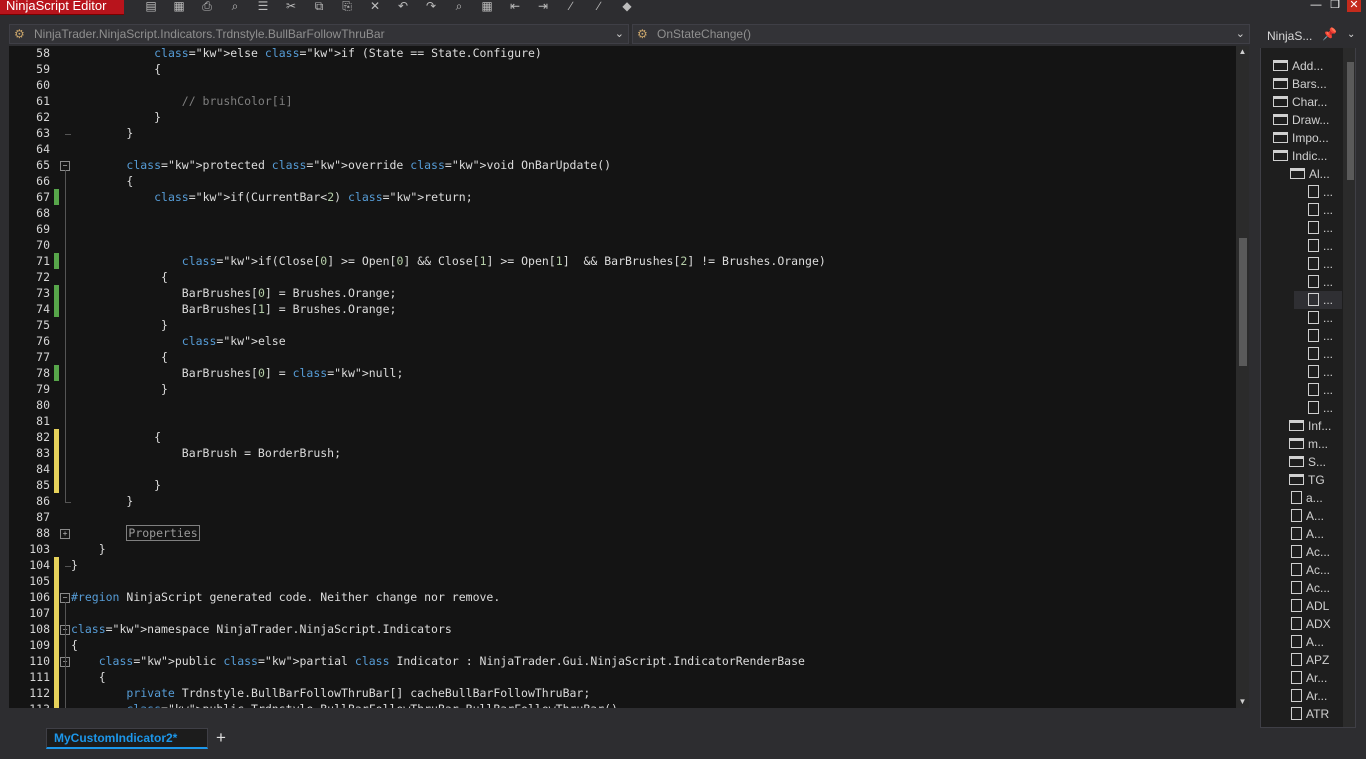  What do you see at coordinates (630, 716) in the screenshot?
I see `editor-horizontal-scrollbar` at bounding box center [630, 716].